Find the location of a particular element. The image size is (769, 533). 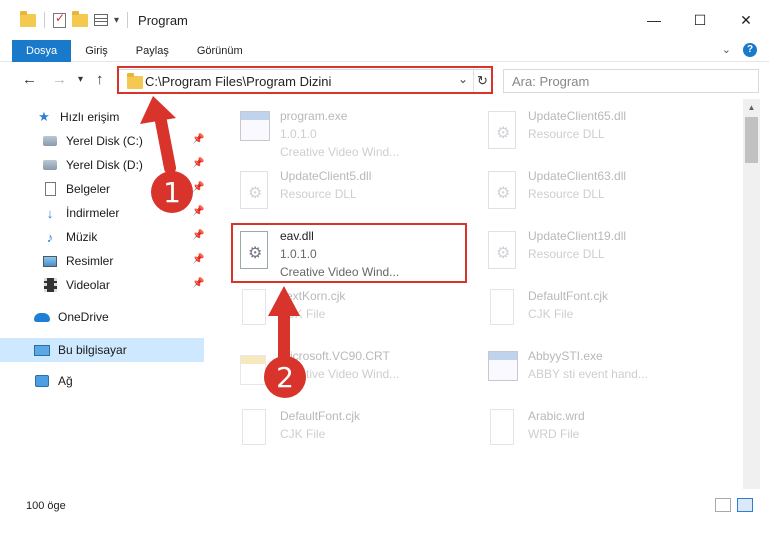

up-arrow-icon: ↑ is located at coordinates (100, 79).